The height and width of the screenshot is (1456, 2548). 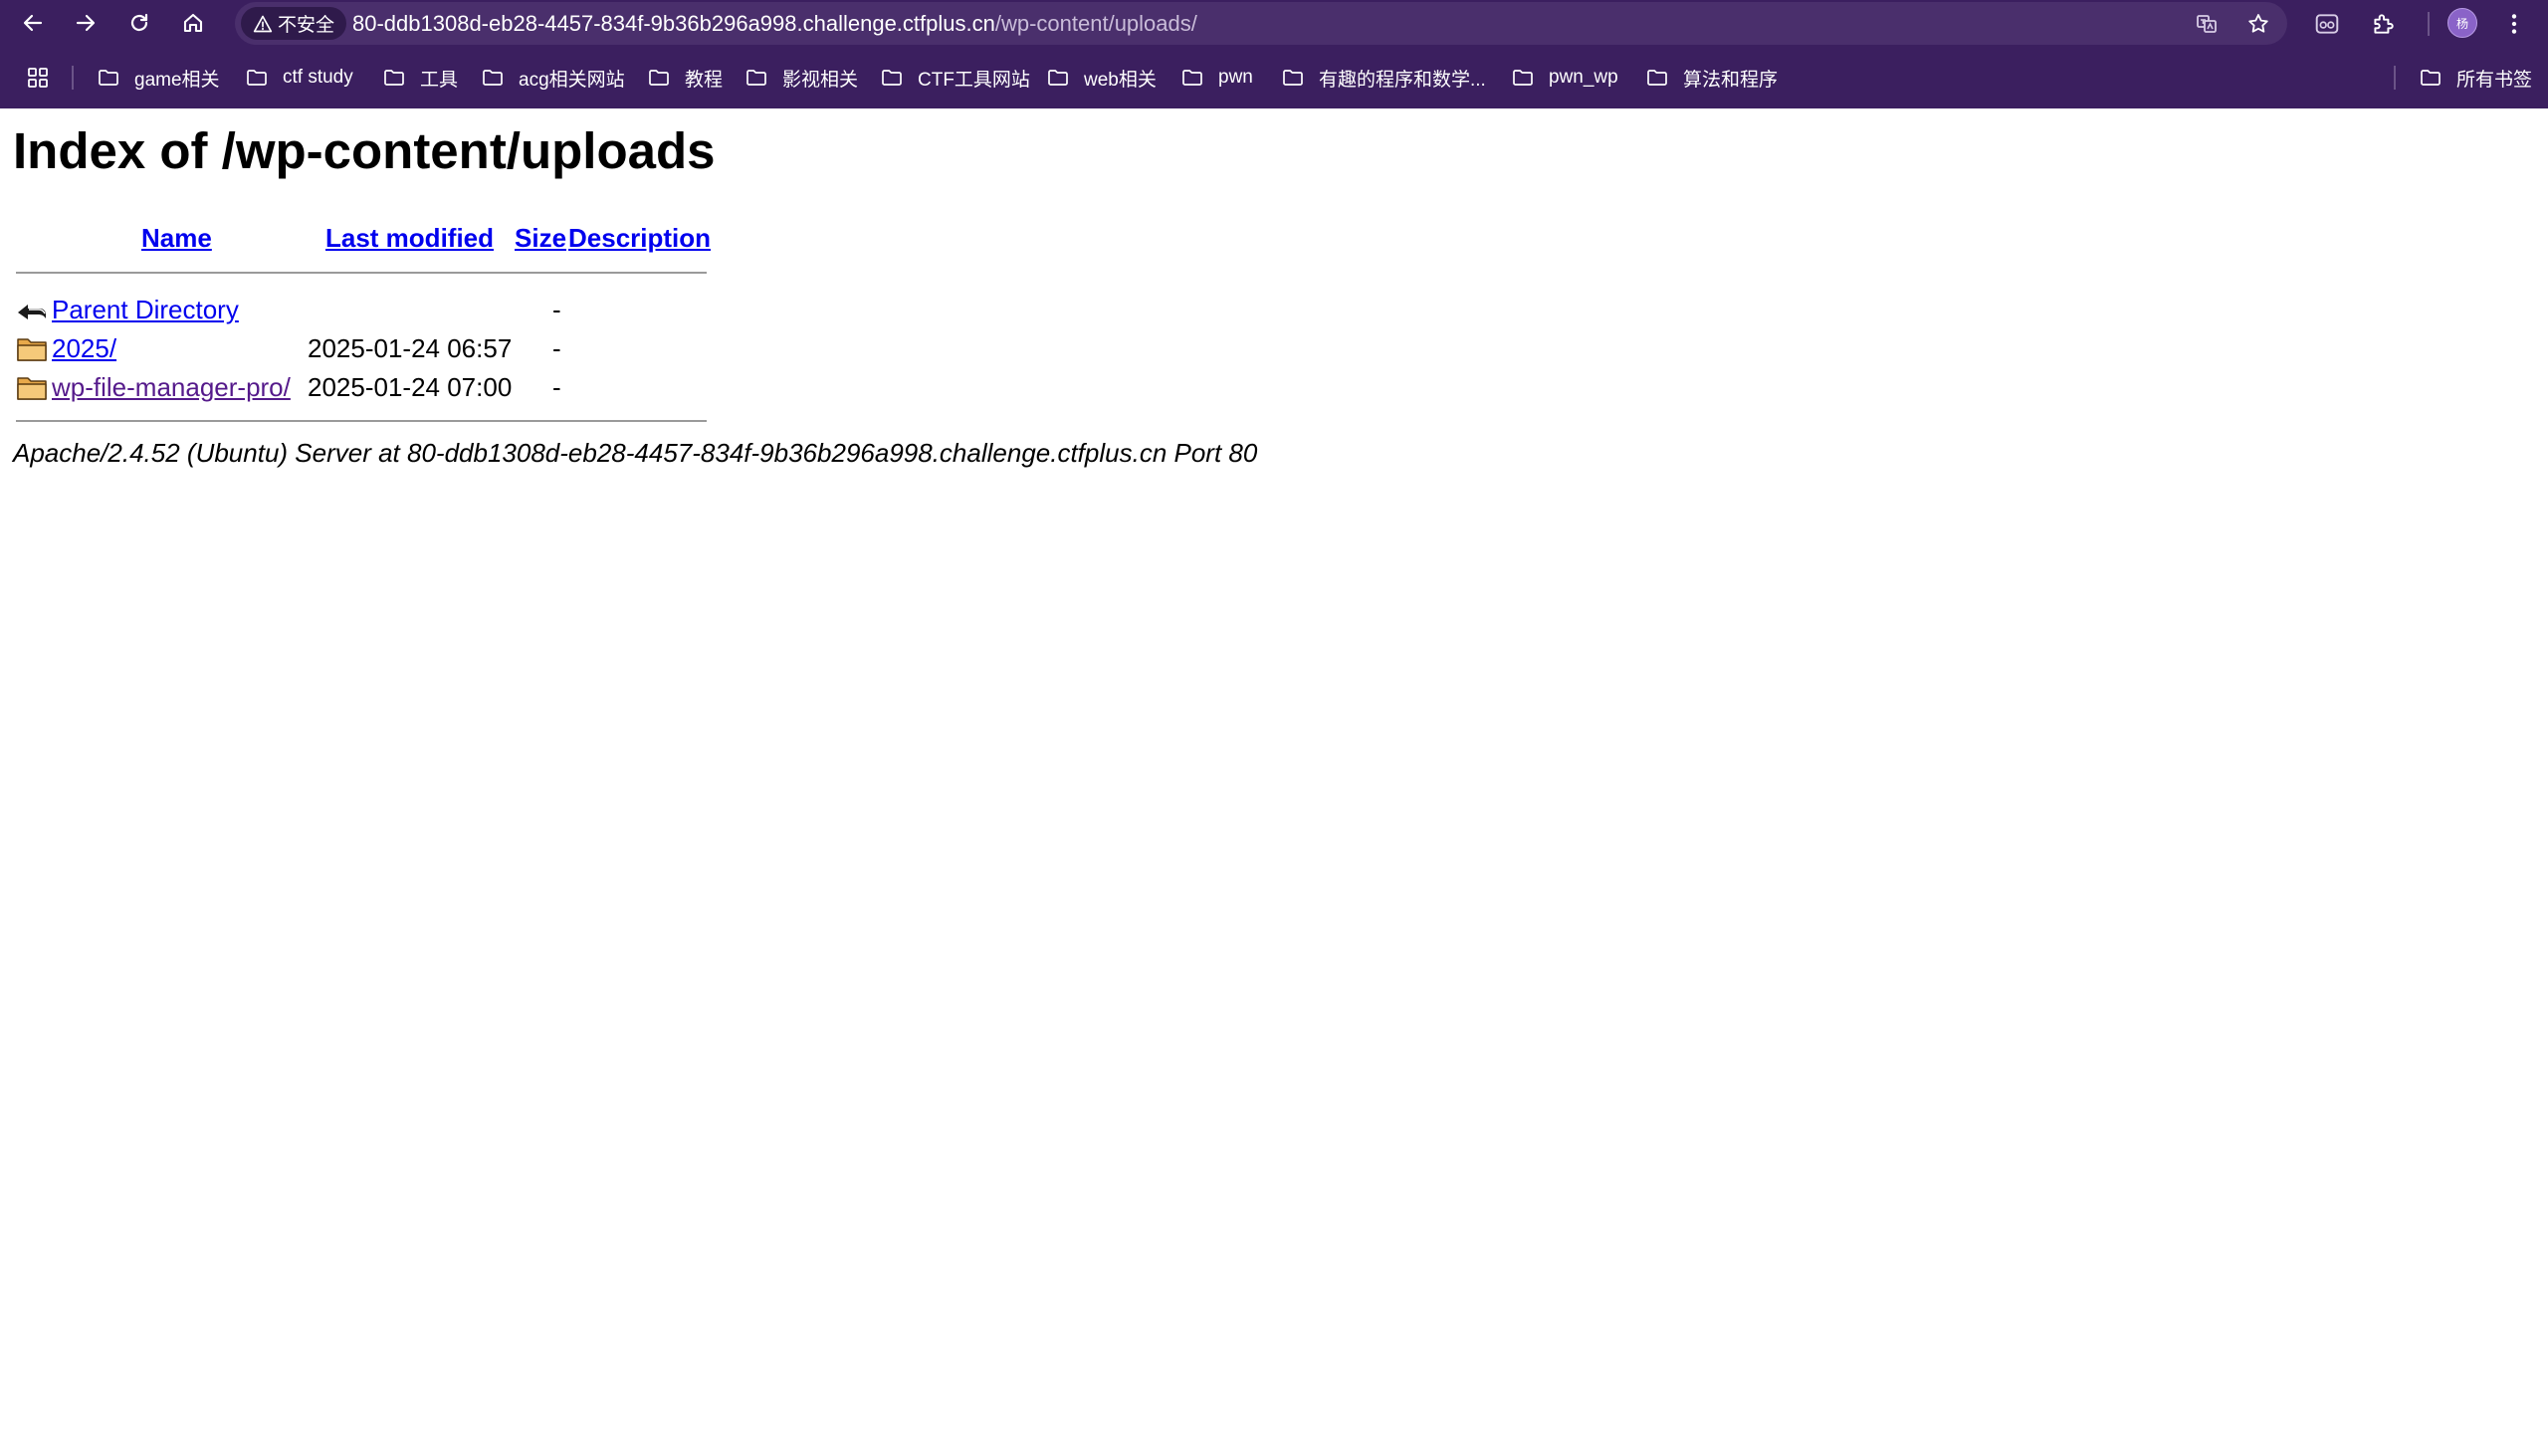 What do you see at coordinates (176, 238) in the screenshot?
I see `sort-by-name-link: Name` at bounding box center [176, 238].